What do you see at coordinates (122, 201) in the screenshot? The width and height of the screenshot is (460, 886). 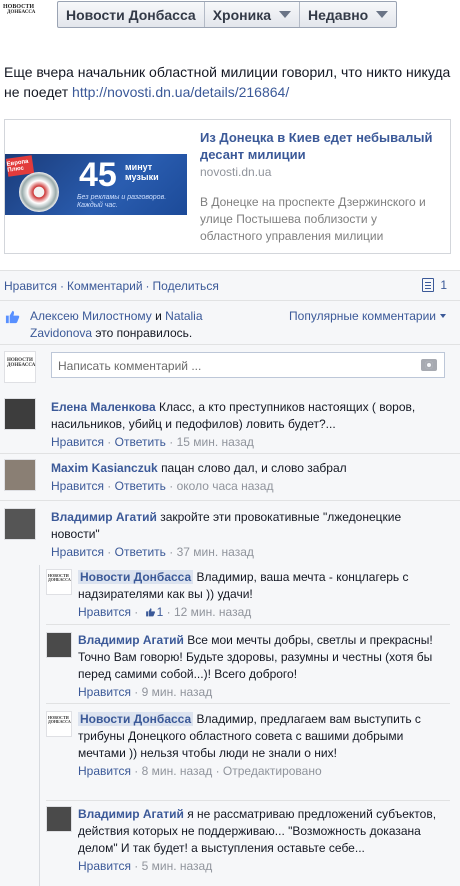 I see `banner-small-text: Без рекламы и разговоров. Каждый час.` at bounding box center [122, 201].